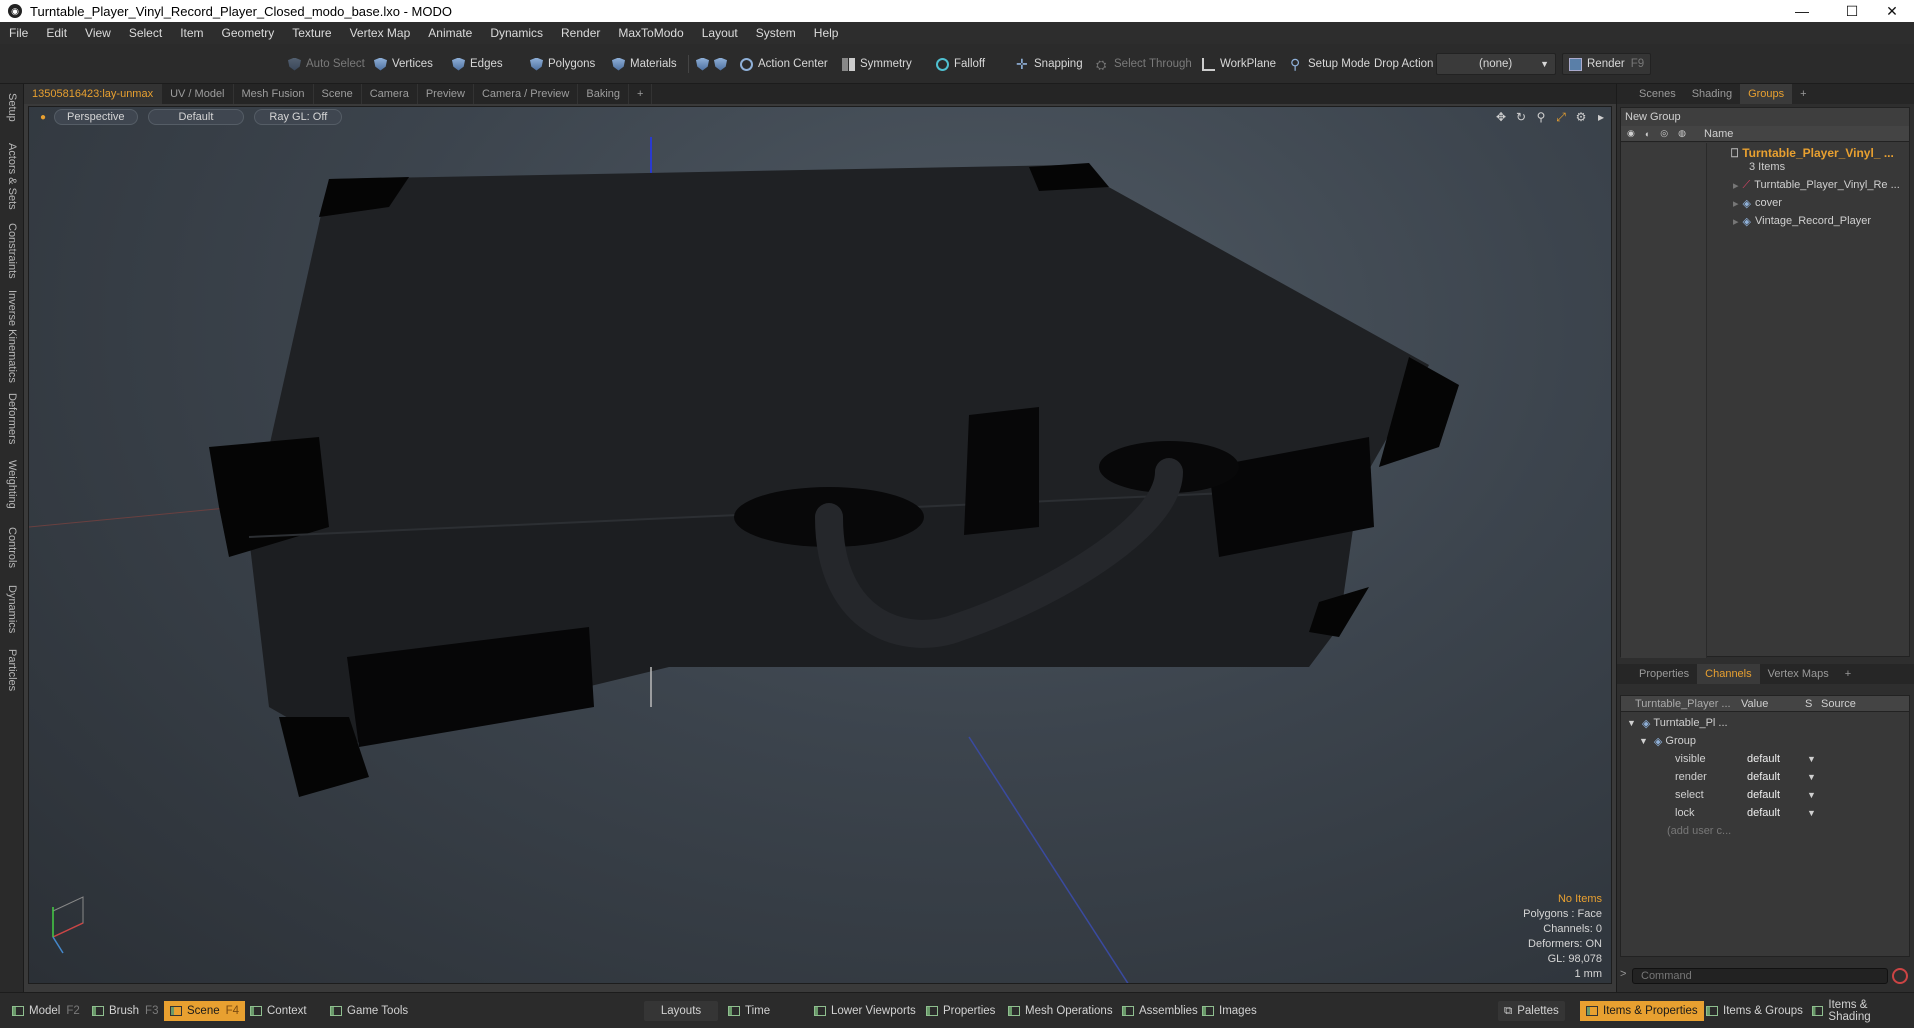 This screenshot has width=1914, height=1028. Describe the element at coordinates (877, 64) in the screenshot. I see `symmetry-button: Symmetry` at that location.